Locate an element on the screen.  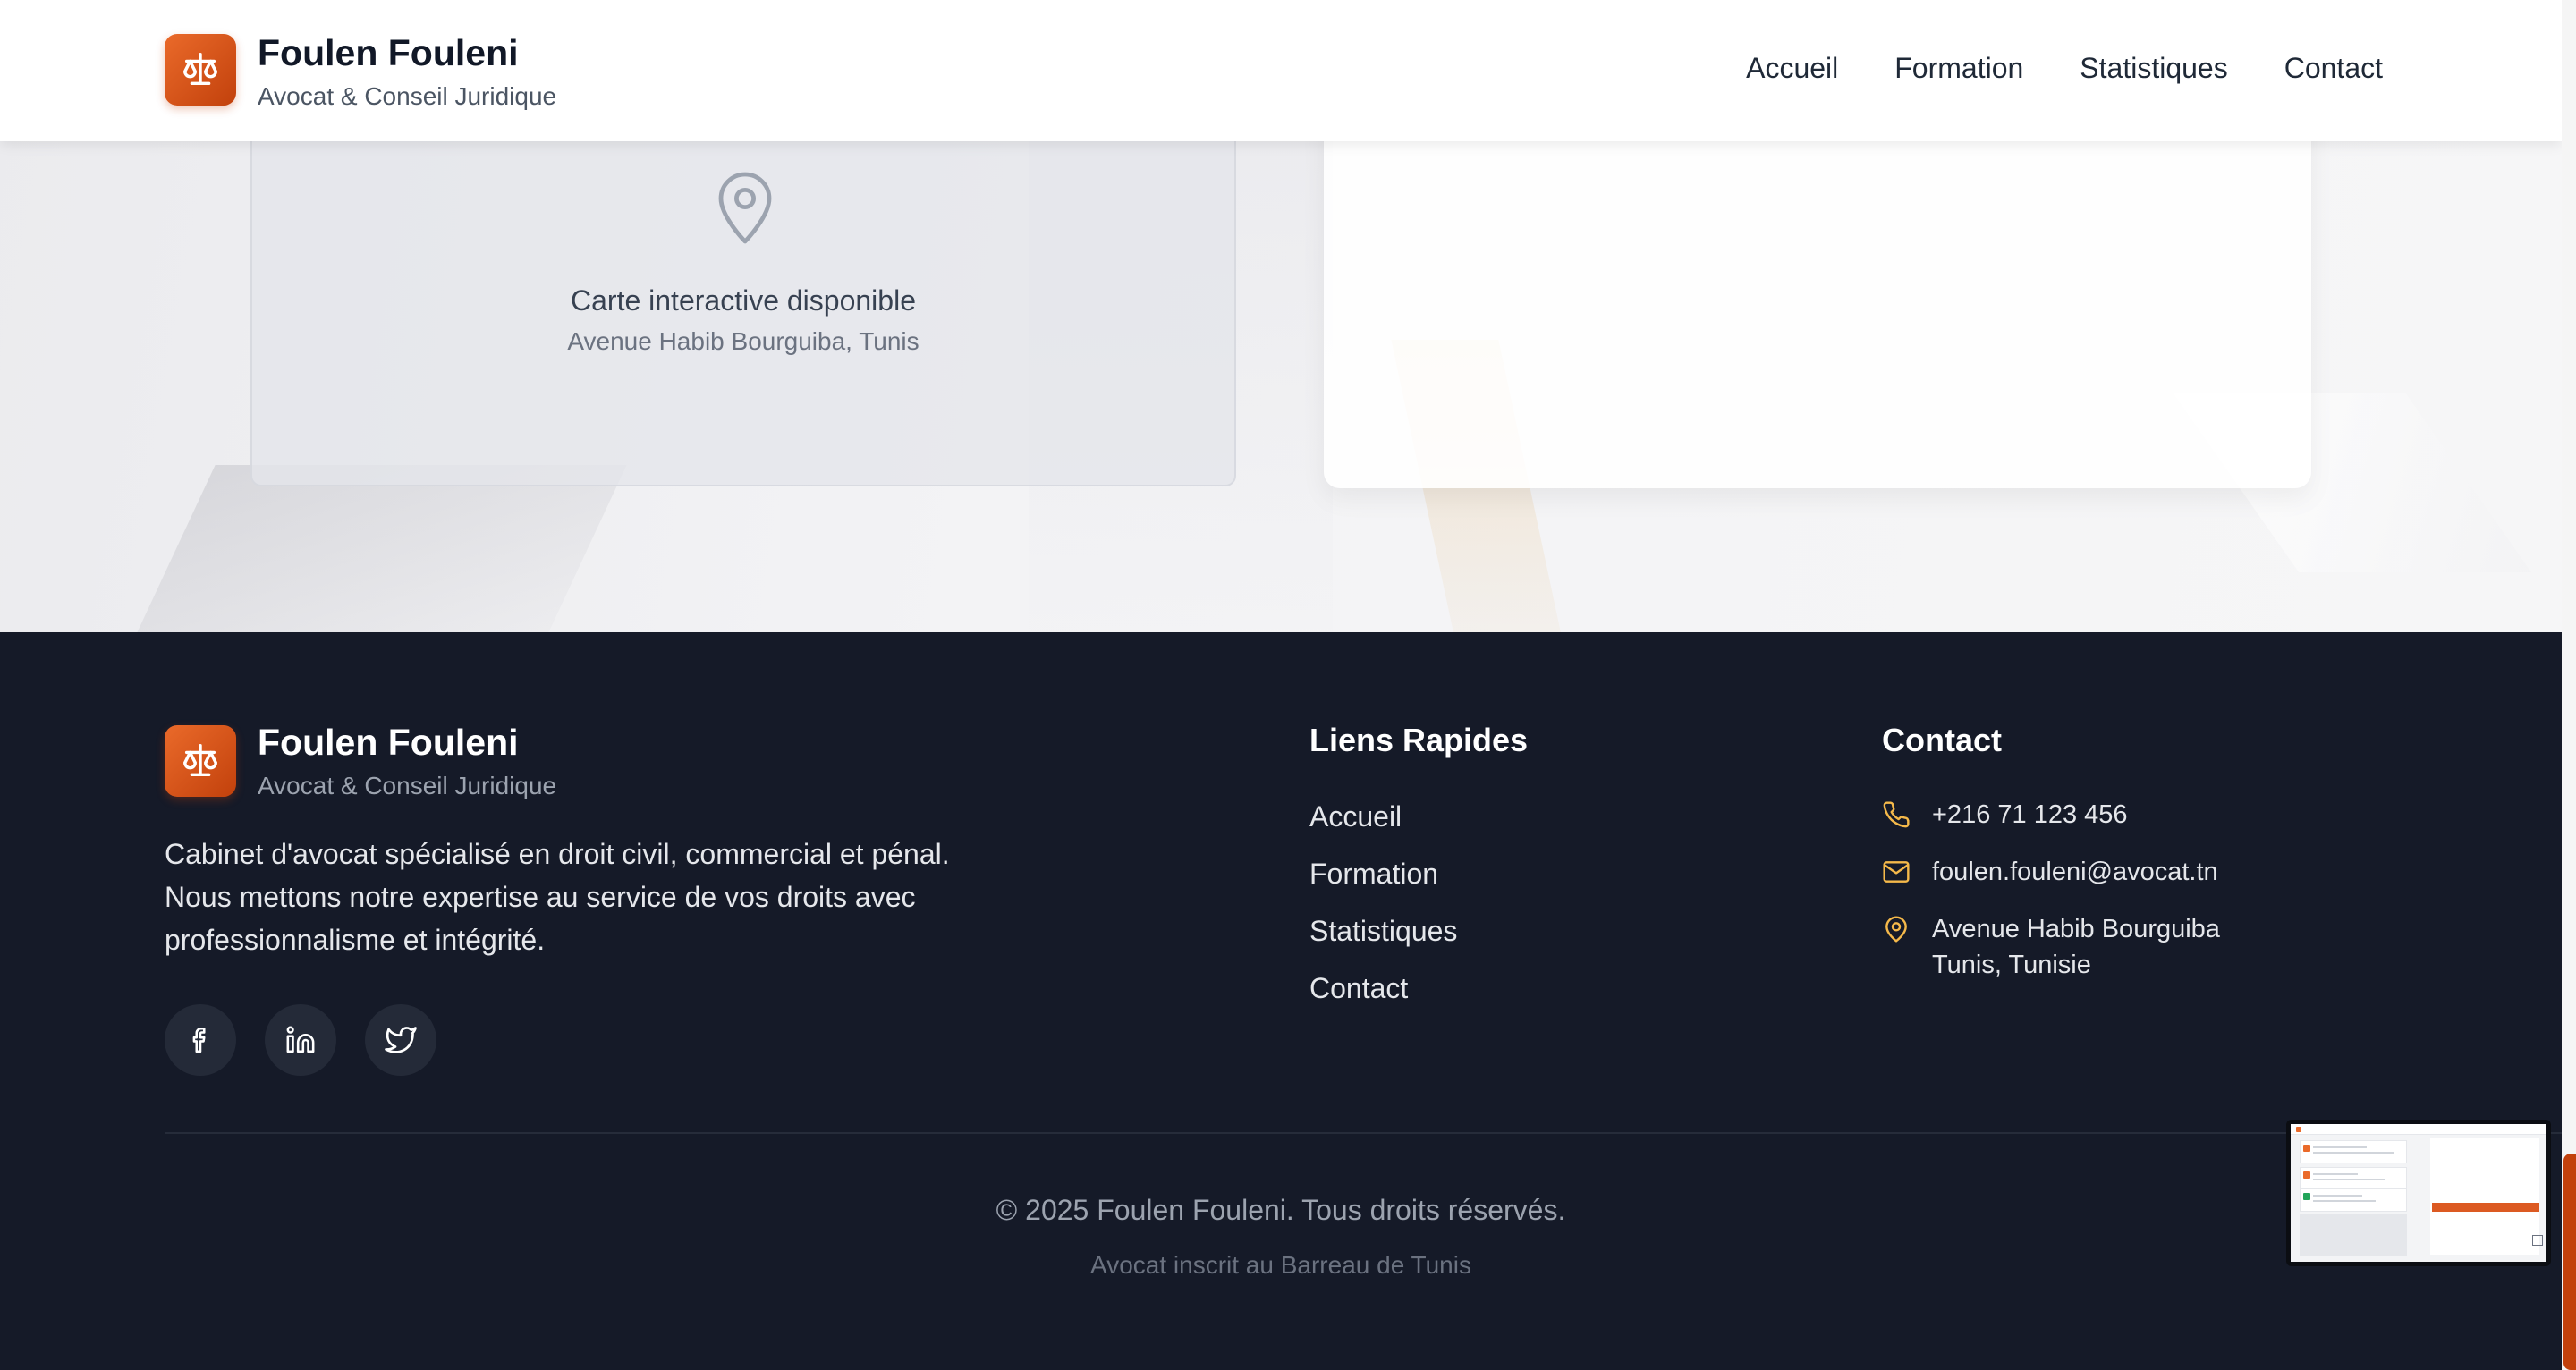
email-address: foulen.fouleni@avocat.tn is located at coordinates (2075, 872).